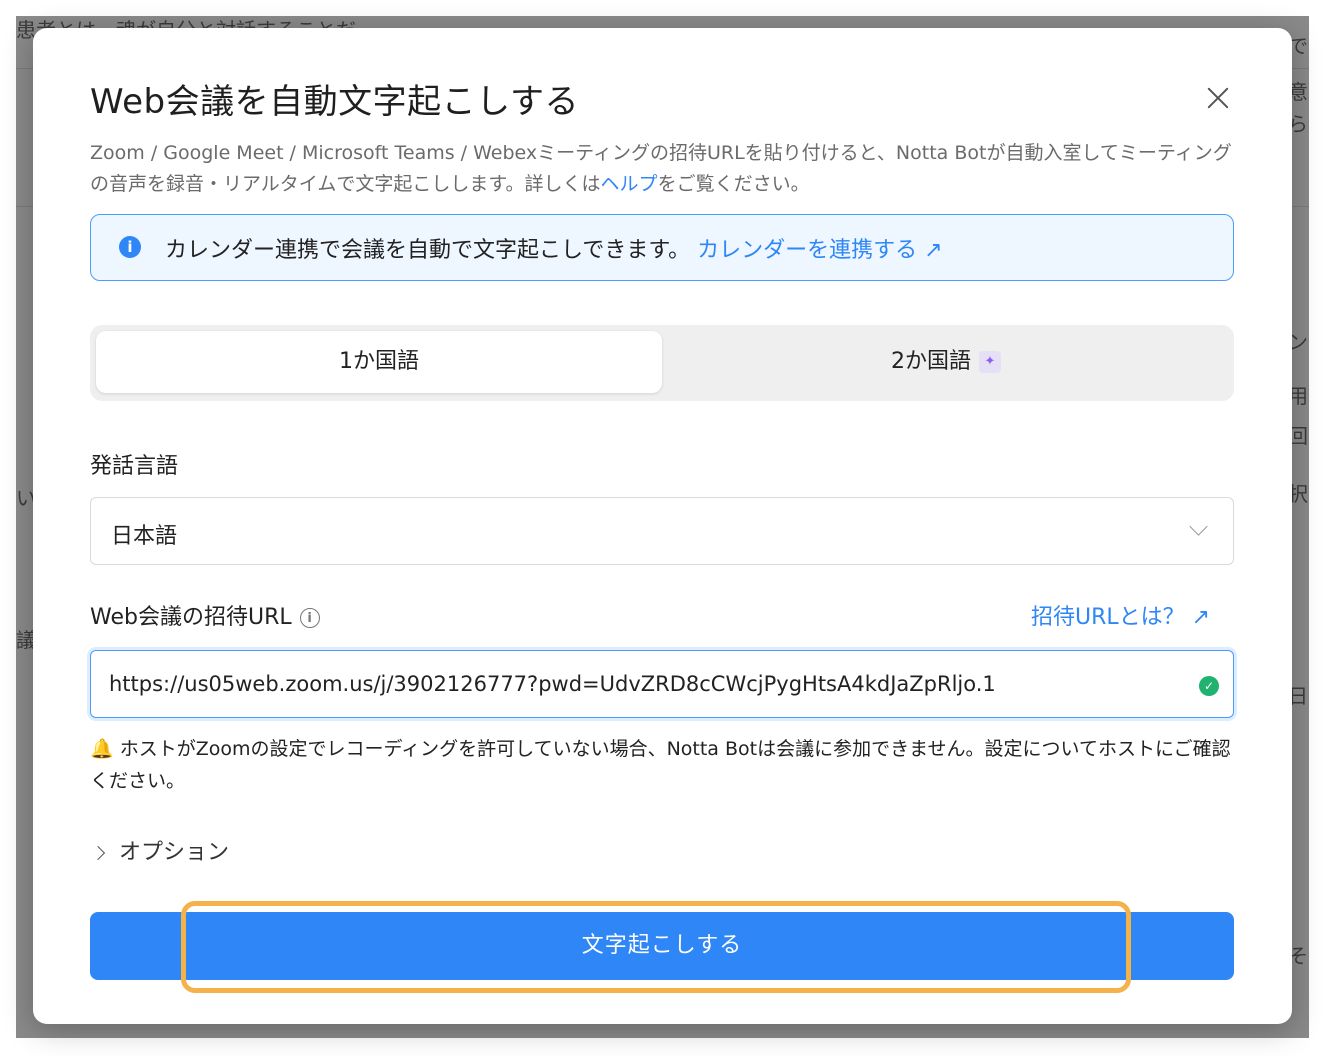 The image size is (1338, 1056). What do you see at coordinates (662, 531) in the screenshot?
I see `speech-language-select: 日本語` at bounding box center [662, 531].